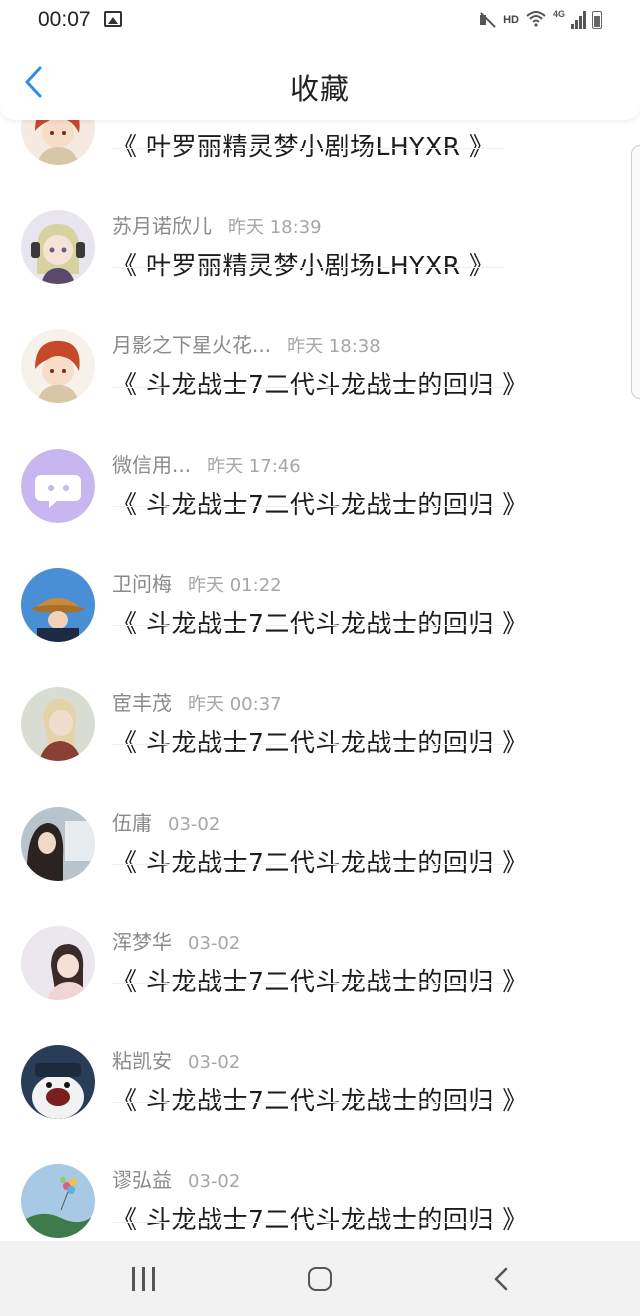 The image size is (640, 1316). Describe the element at coordinates (635, 272) in the screenshot. I see `edge-panel-handle` at that location.